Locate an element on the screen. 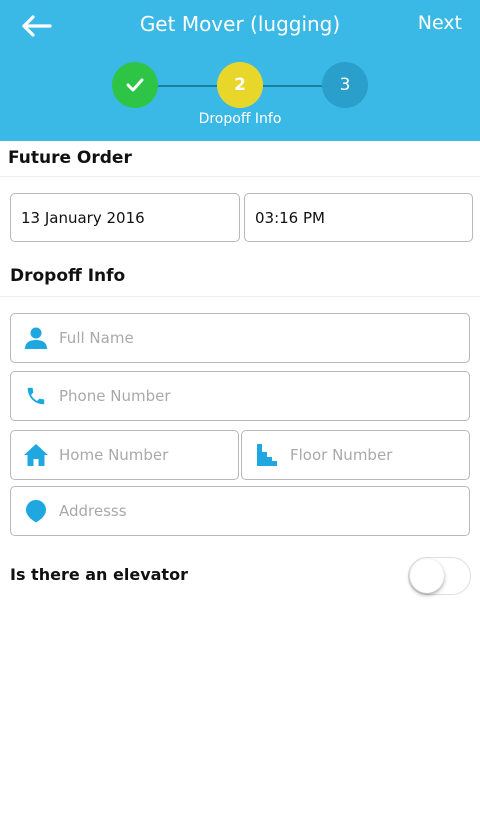 This screenshot has height=821, width=480. full-name-field: Full Name is located at coordinates (240, 338).